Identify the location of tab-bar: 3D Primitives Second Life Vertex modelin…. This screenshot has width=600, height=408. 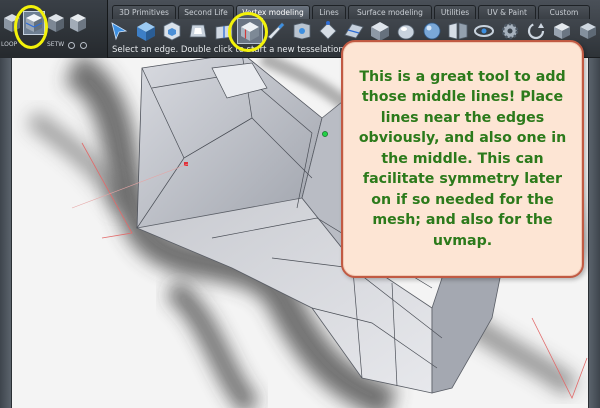
(355, 12).